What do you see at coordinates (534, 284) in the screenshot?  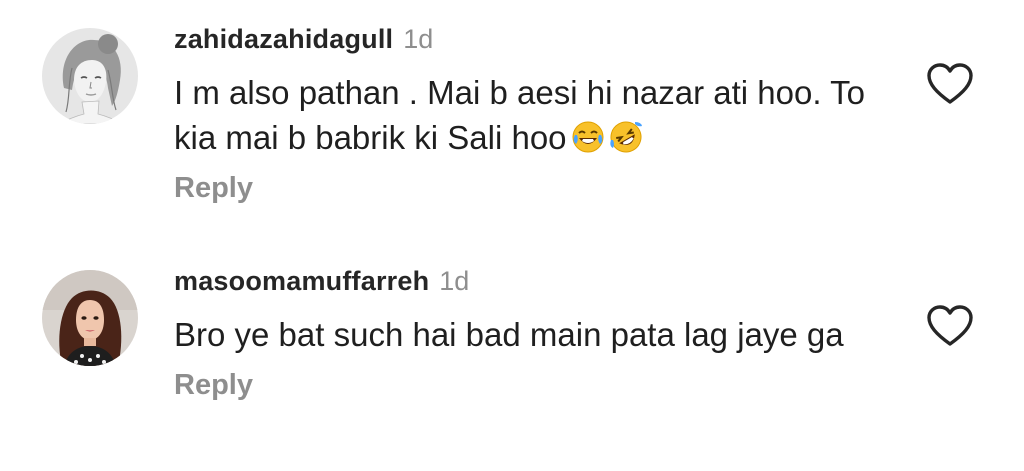 I see `comment-meta: masoomamuffarreh 1d` at bounding box center [534, 284].